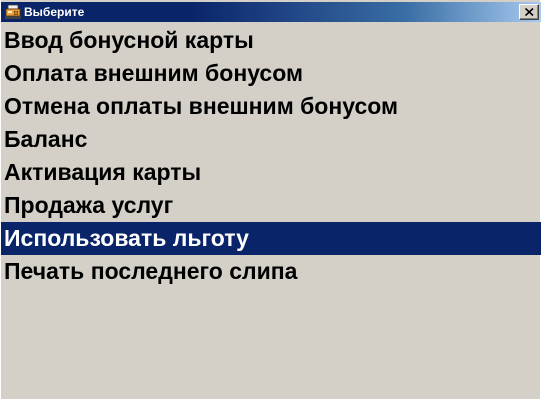 The width and height of the screenshot is (542, 399). Describe the element at coordinates (271, 172) in the screenshot. I see `menu-item-card-activation: Активация карты` at that location.